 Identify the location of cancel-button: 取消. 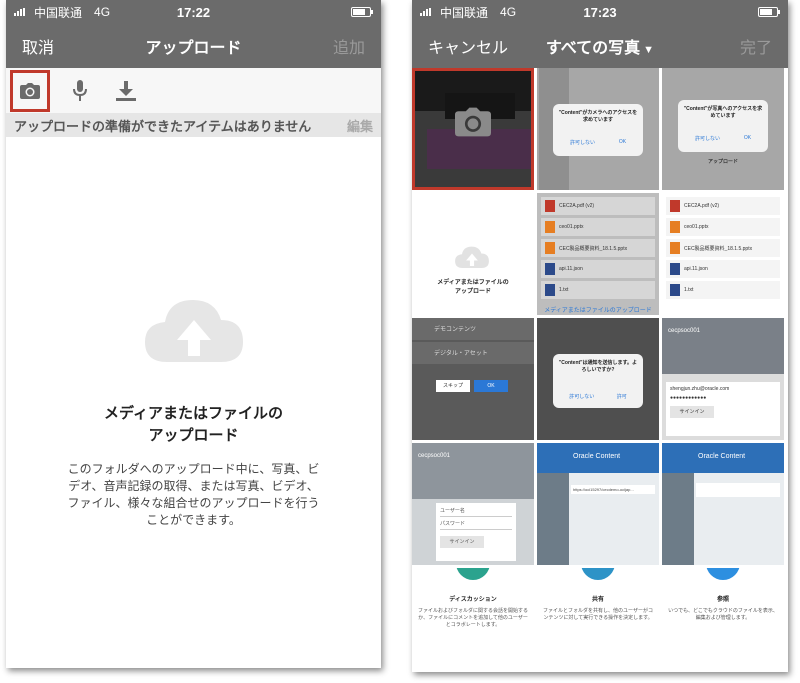
(38, 46).